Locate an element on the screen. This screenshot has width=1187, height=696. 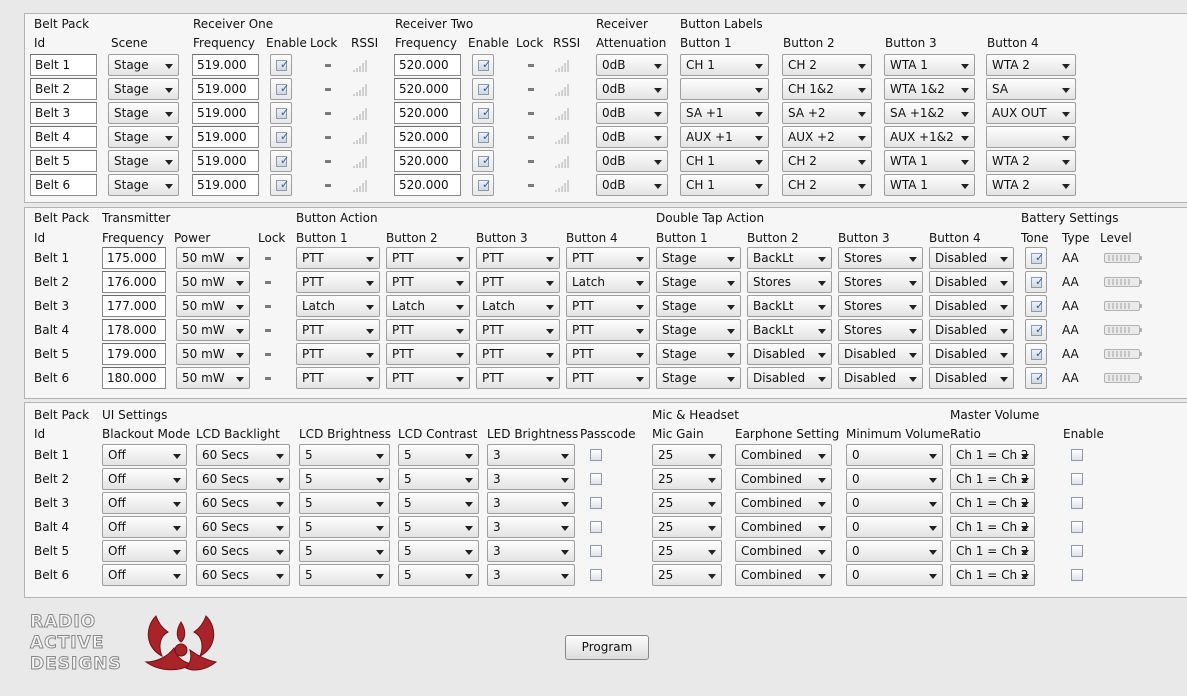
double-tap-button-2-dropdown: Stores is located at coordinates (789, 282).